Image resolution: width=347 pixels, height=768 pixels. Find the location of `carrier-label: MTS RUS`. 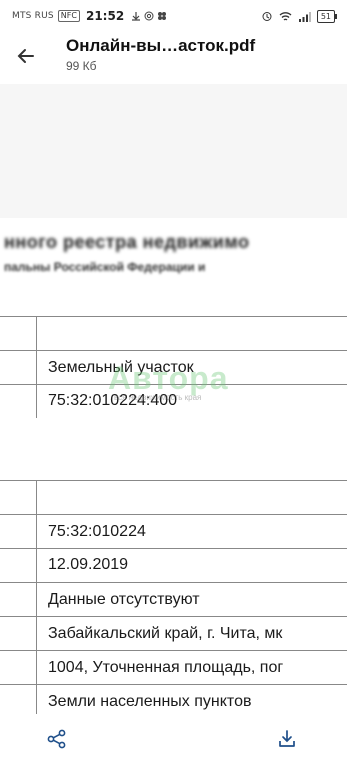

carrier-label: MTS RUS is located at coordinates (33, 16).